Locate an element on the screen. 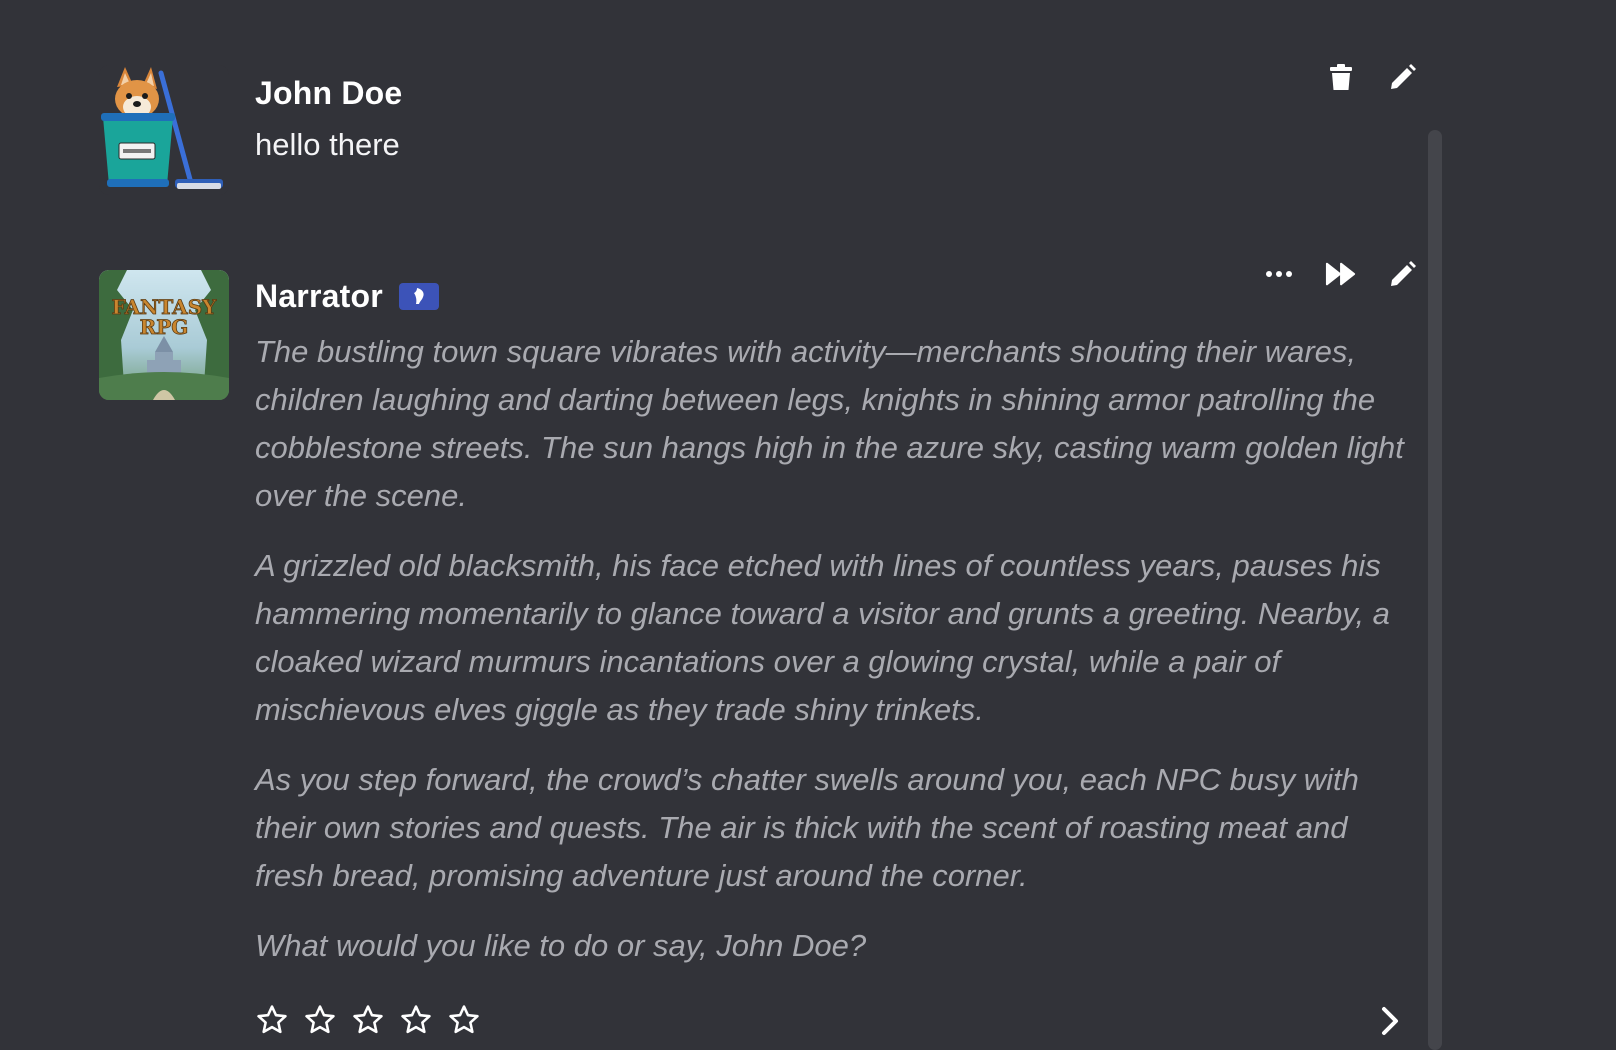 The width and height of the screenshot is (1616, 1050). user-name-row: John Doe is located at coordinates (830, 93).